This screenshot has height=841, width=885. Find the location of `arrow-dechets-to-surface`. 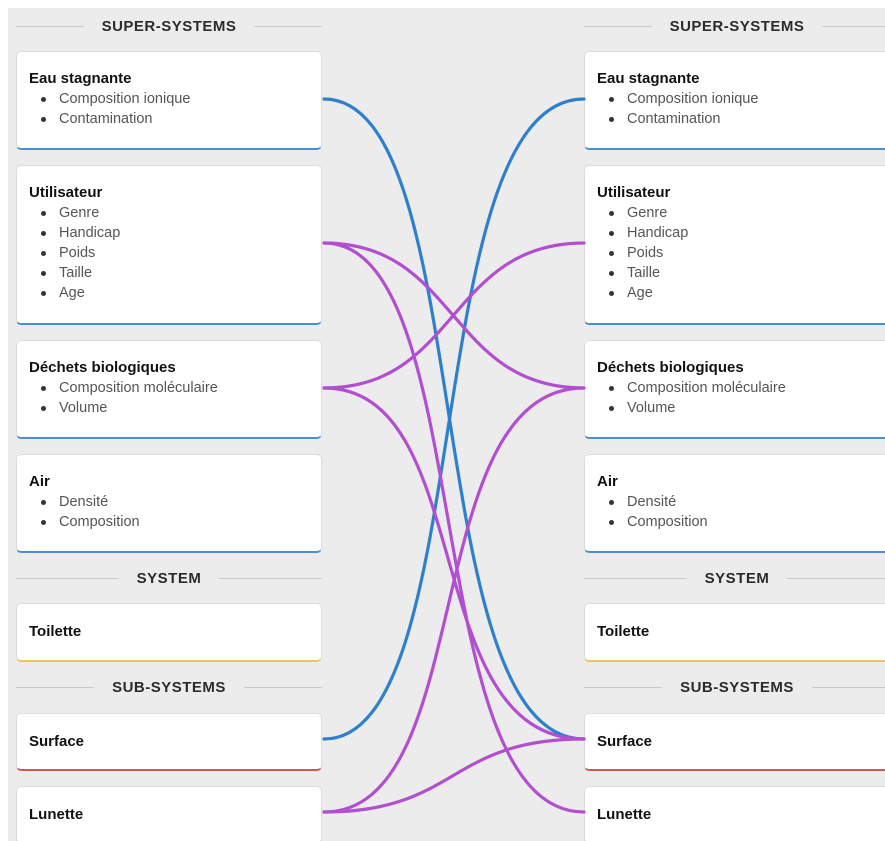

arrow-dechets-to-surface is located at coordinates (454, 563).